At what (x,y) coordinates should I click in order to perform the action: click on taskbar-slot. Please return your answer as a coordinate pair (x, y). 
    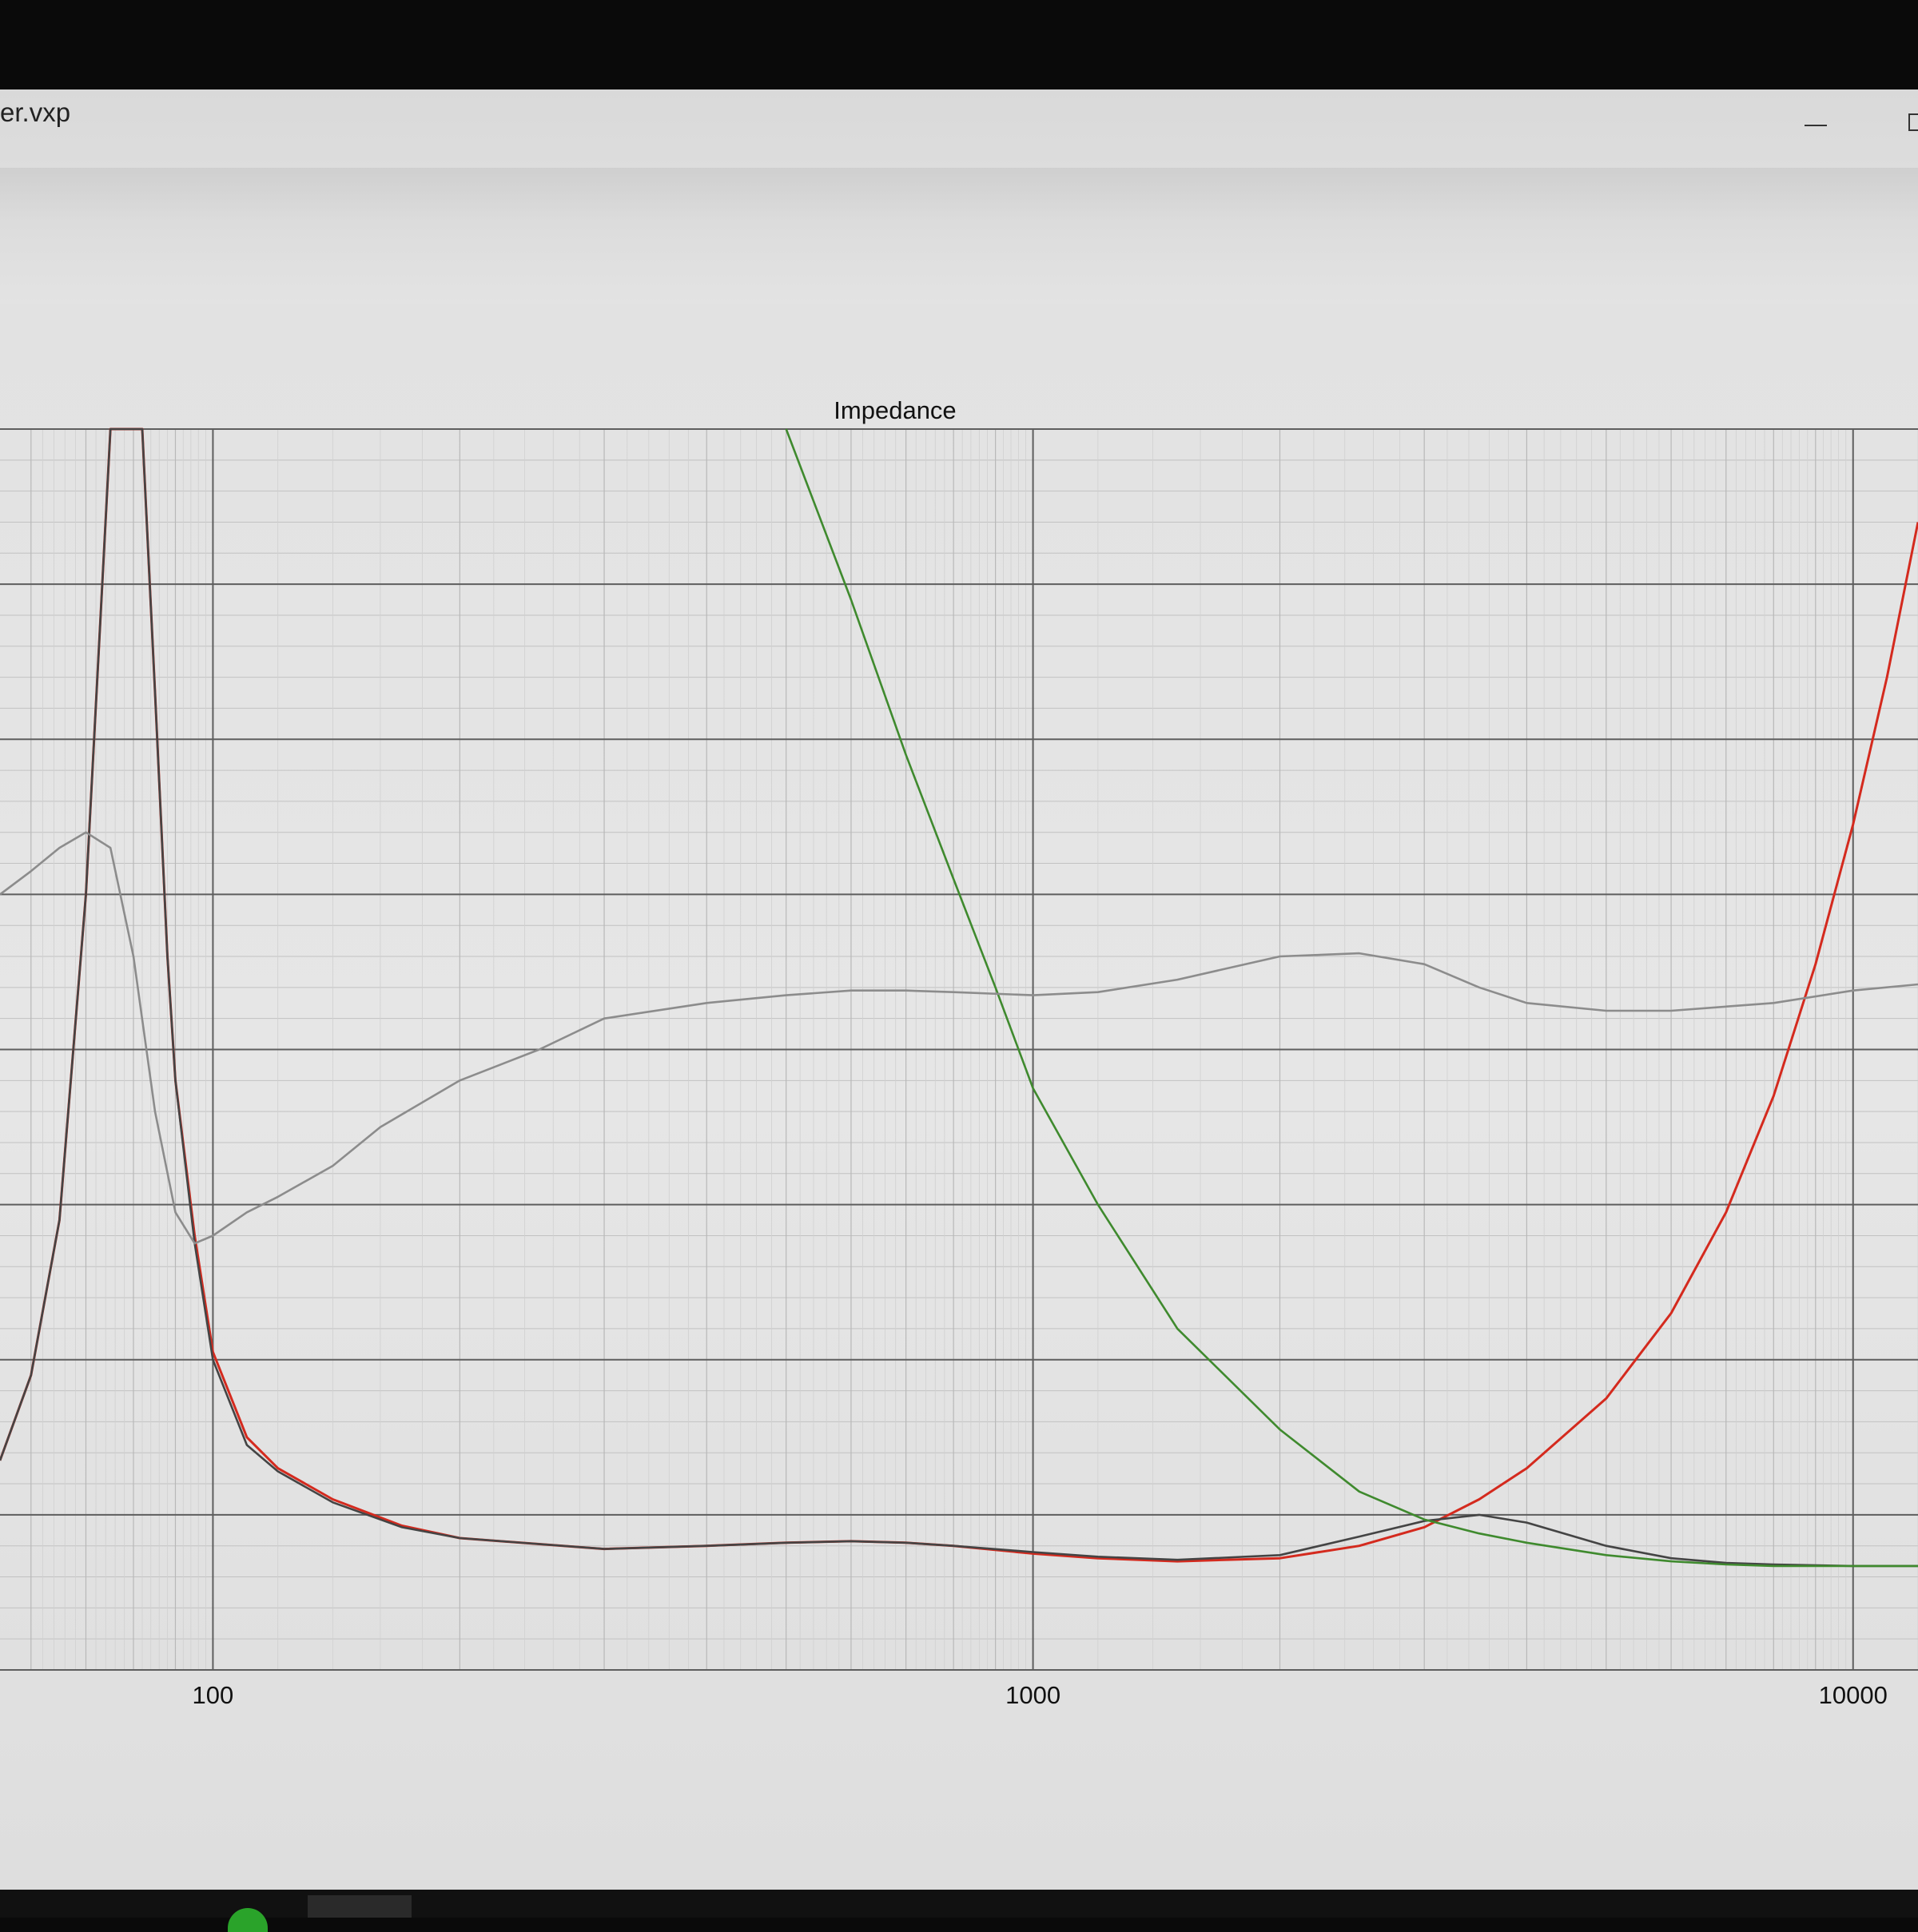
    Looking at the image, I should click on (360, 1906).